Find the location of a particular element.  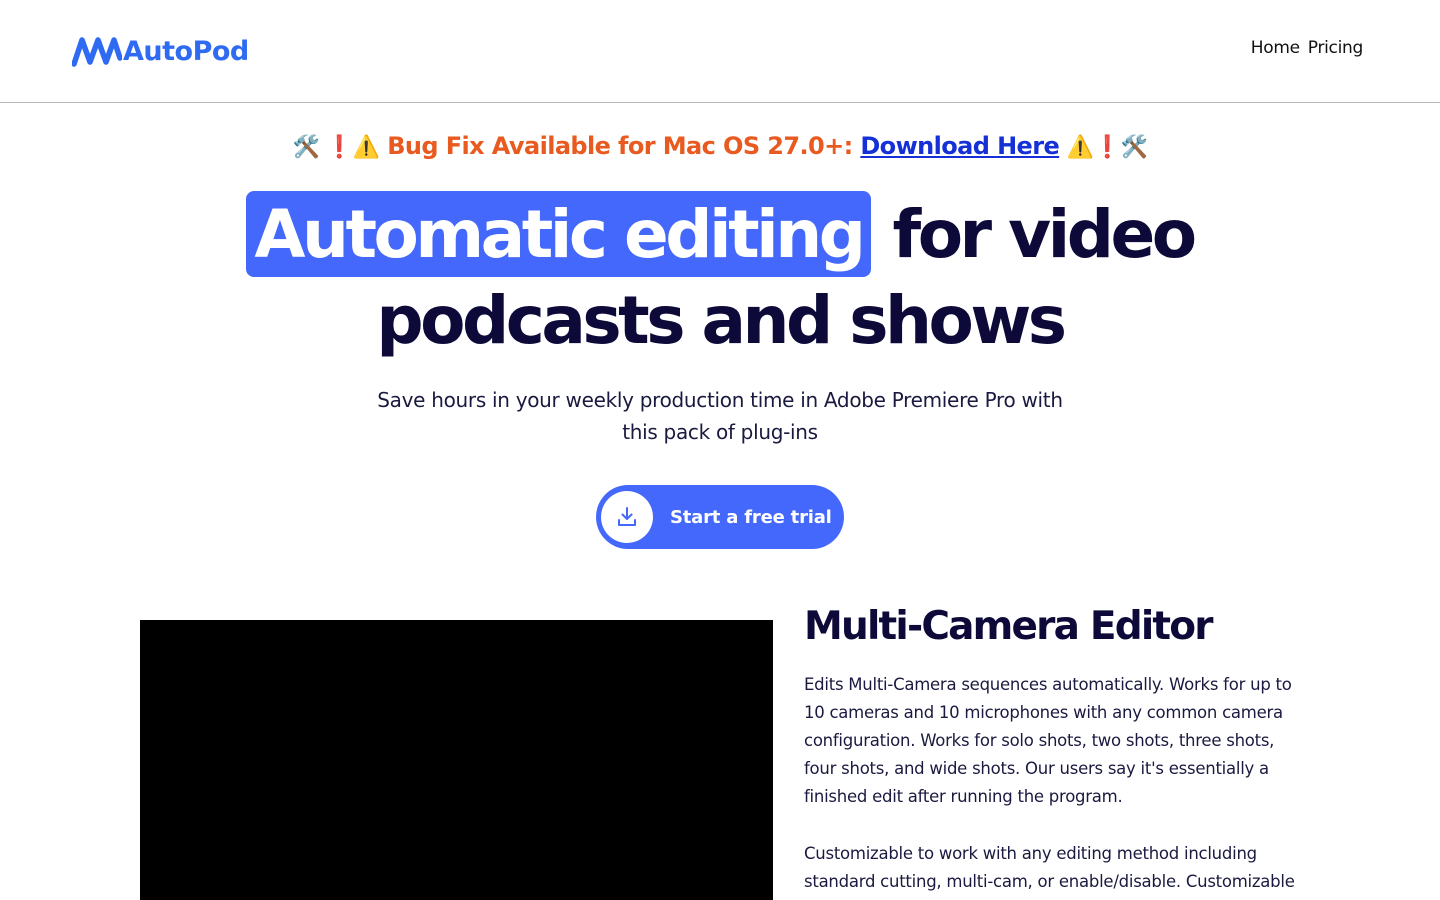

hero-title-line2: podcasts and shows is located at coordinates (721, 320).